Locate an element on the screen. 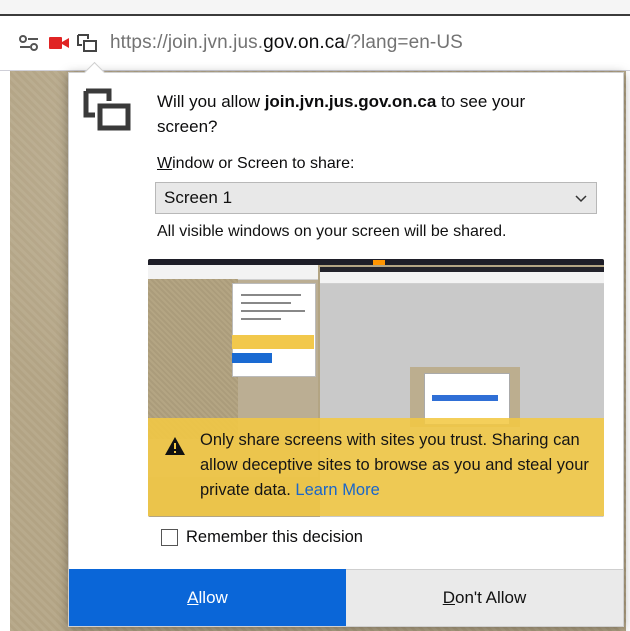 The height and width of the screenshot is (631, 630). permissions-icon is located at coordinates (29, 43).